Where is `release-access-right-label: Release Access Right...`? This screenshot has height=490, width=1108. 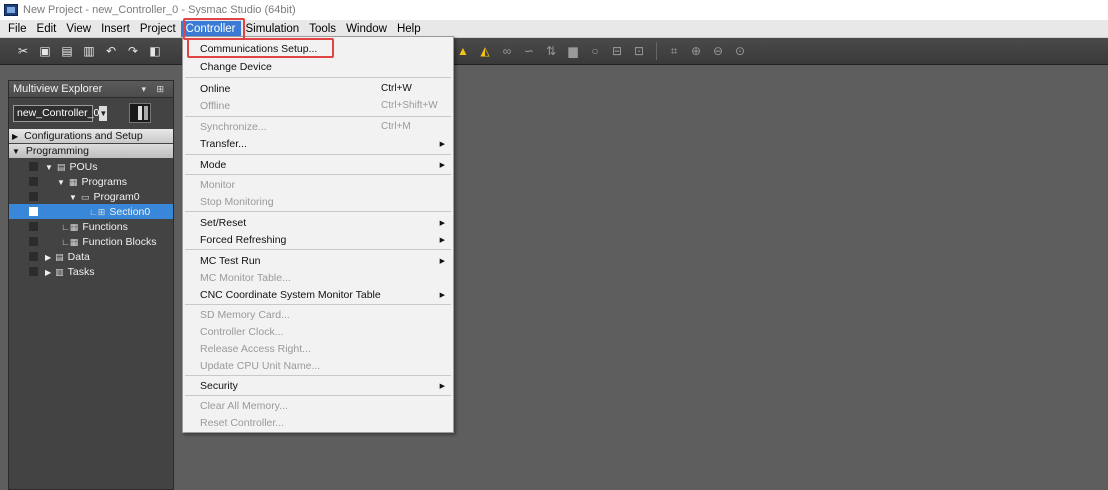 release-access-right-label: Release Access Right... is located at coordinates (255, 348).